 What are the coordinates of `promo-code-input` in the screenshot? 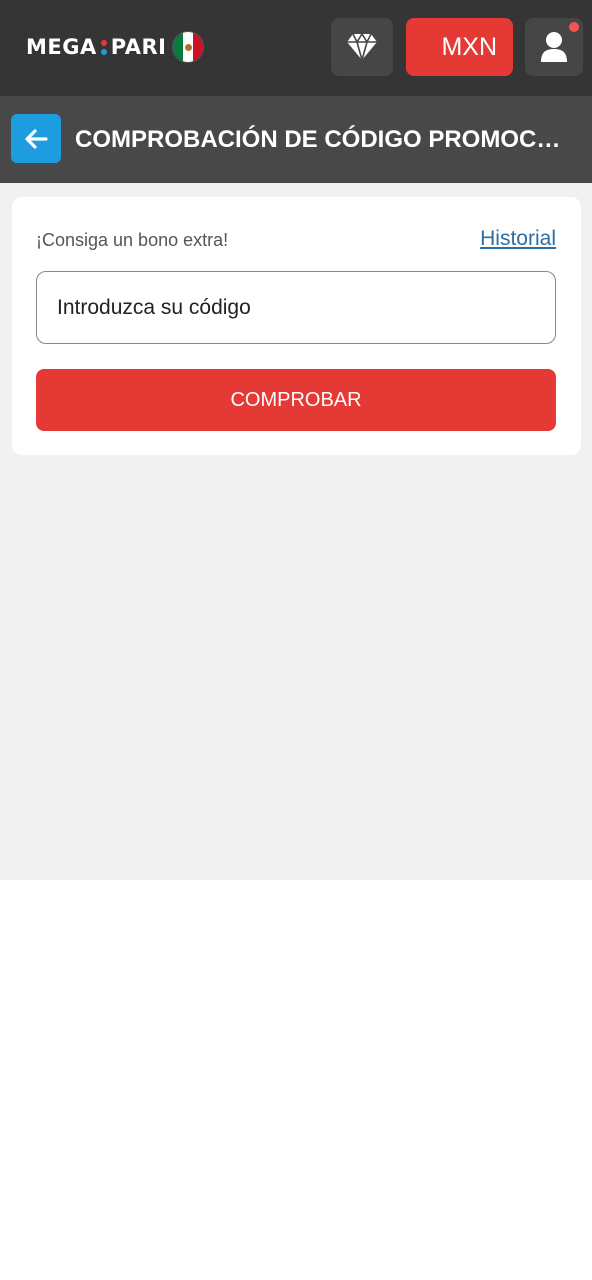 It's located at (296, 307).